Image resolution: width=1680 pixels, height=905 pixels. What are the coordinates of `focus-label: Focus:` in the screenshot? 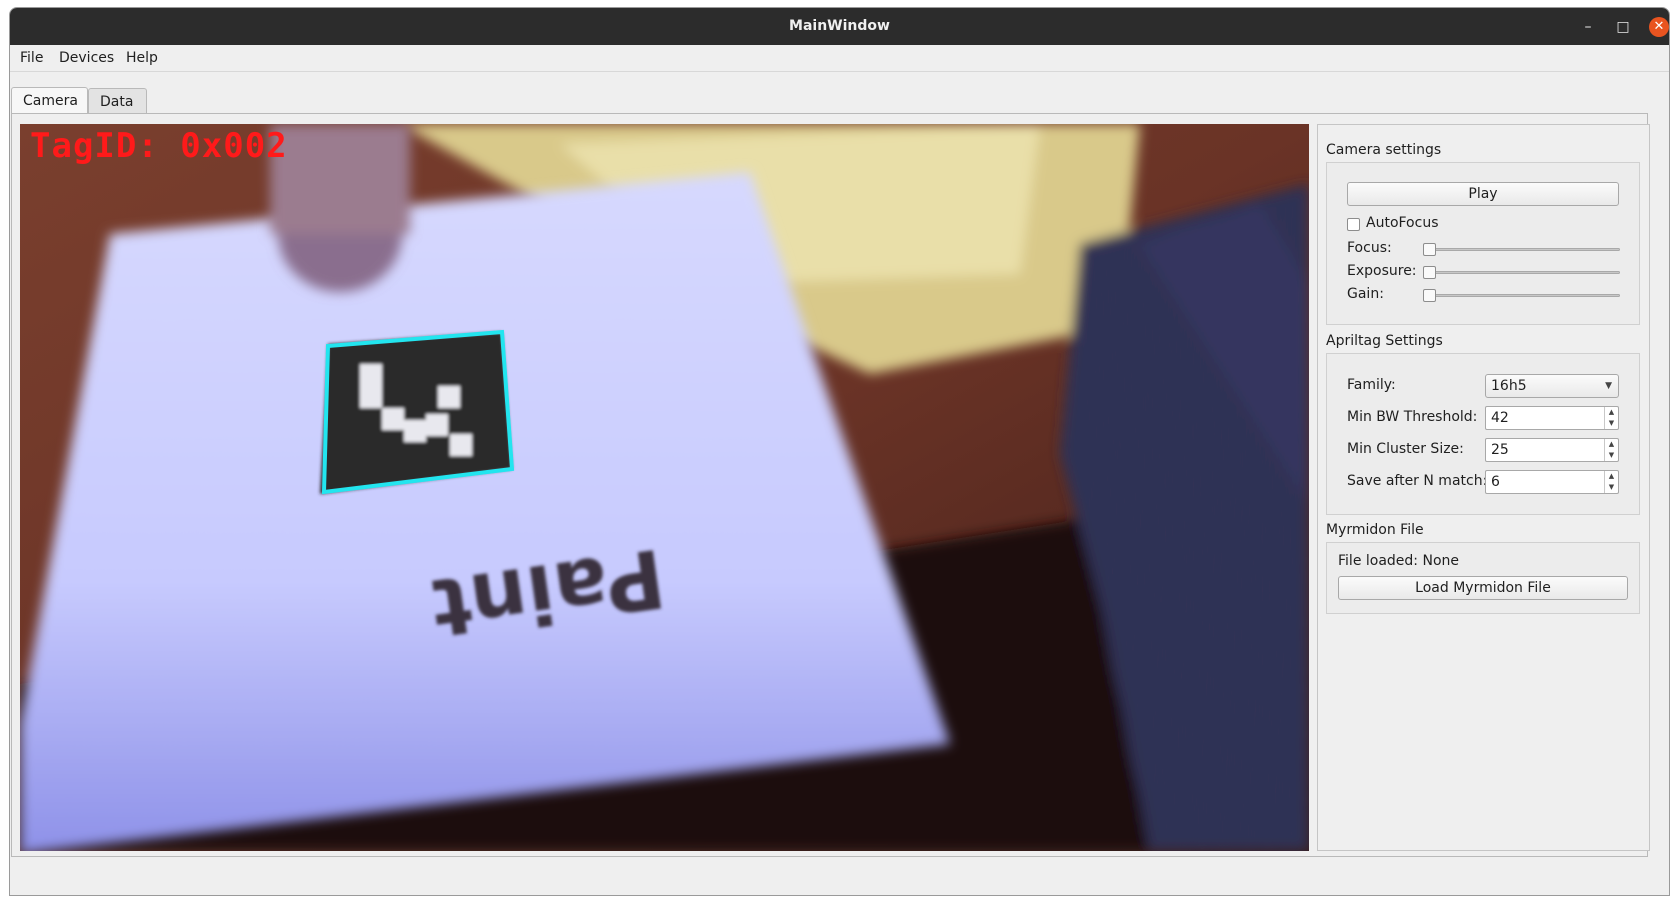 It's located at (1369, 248).